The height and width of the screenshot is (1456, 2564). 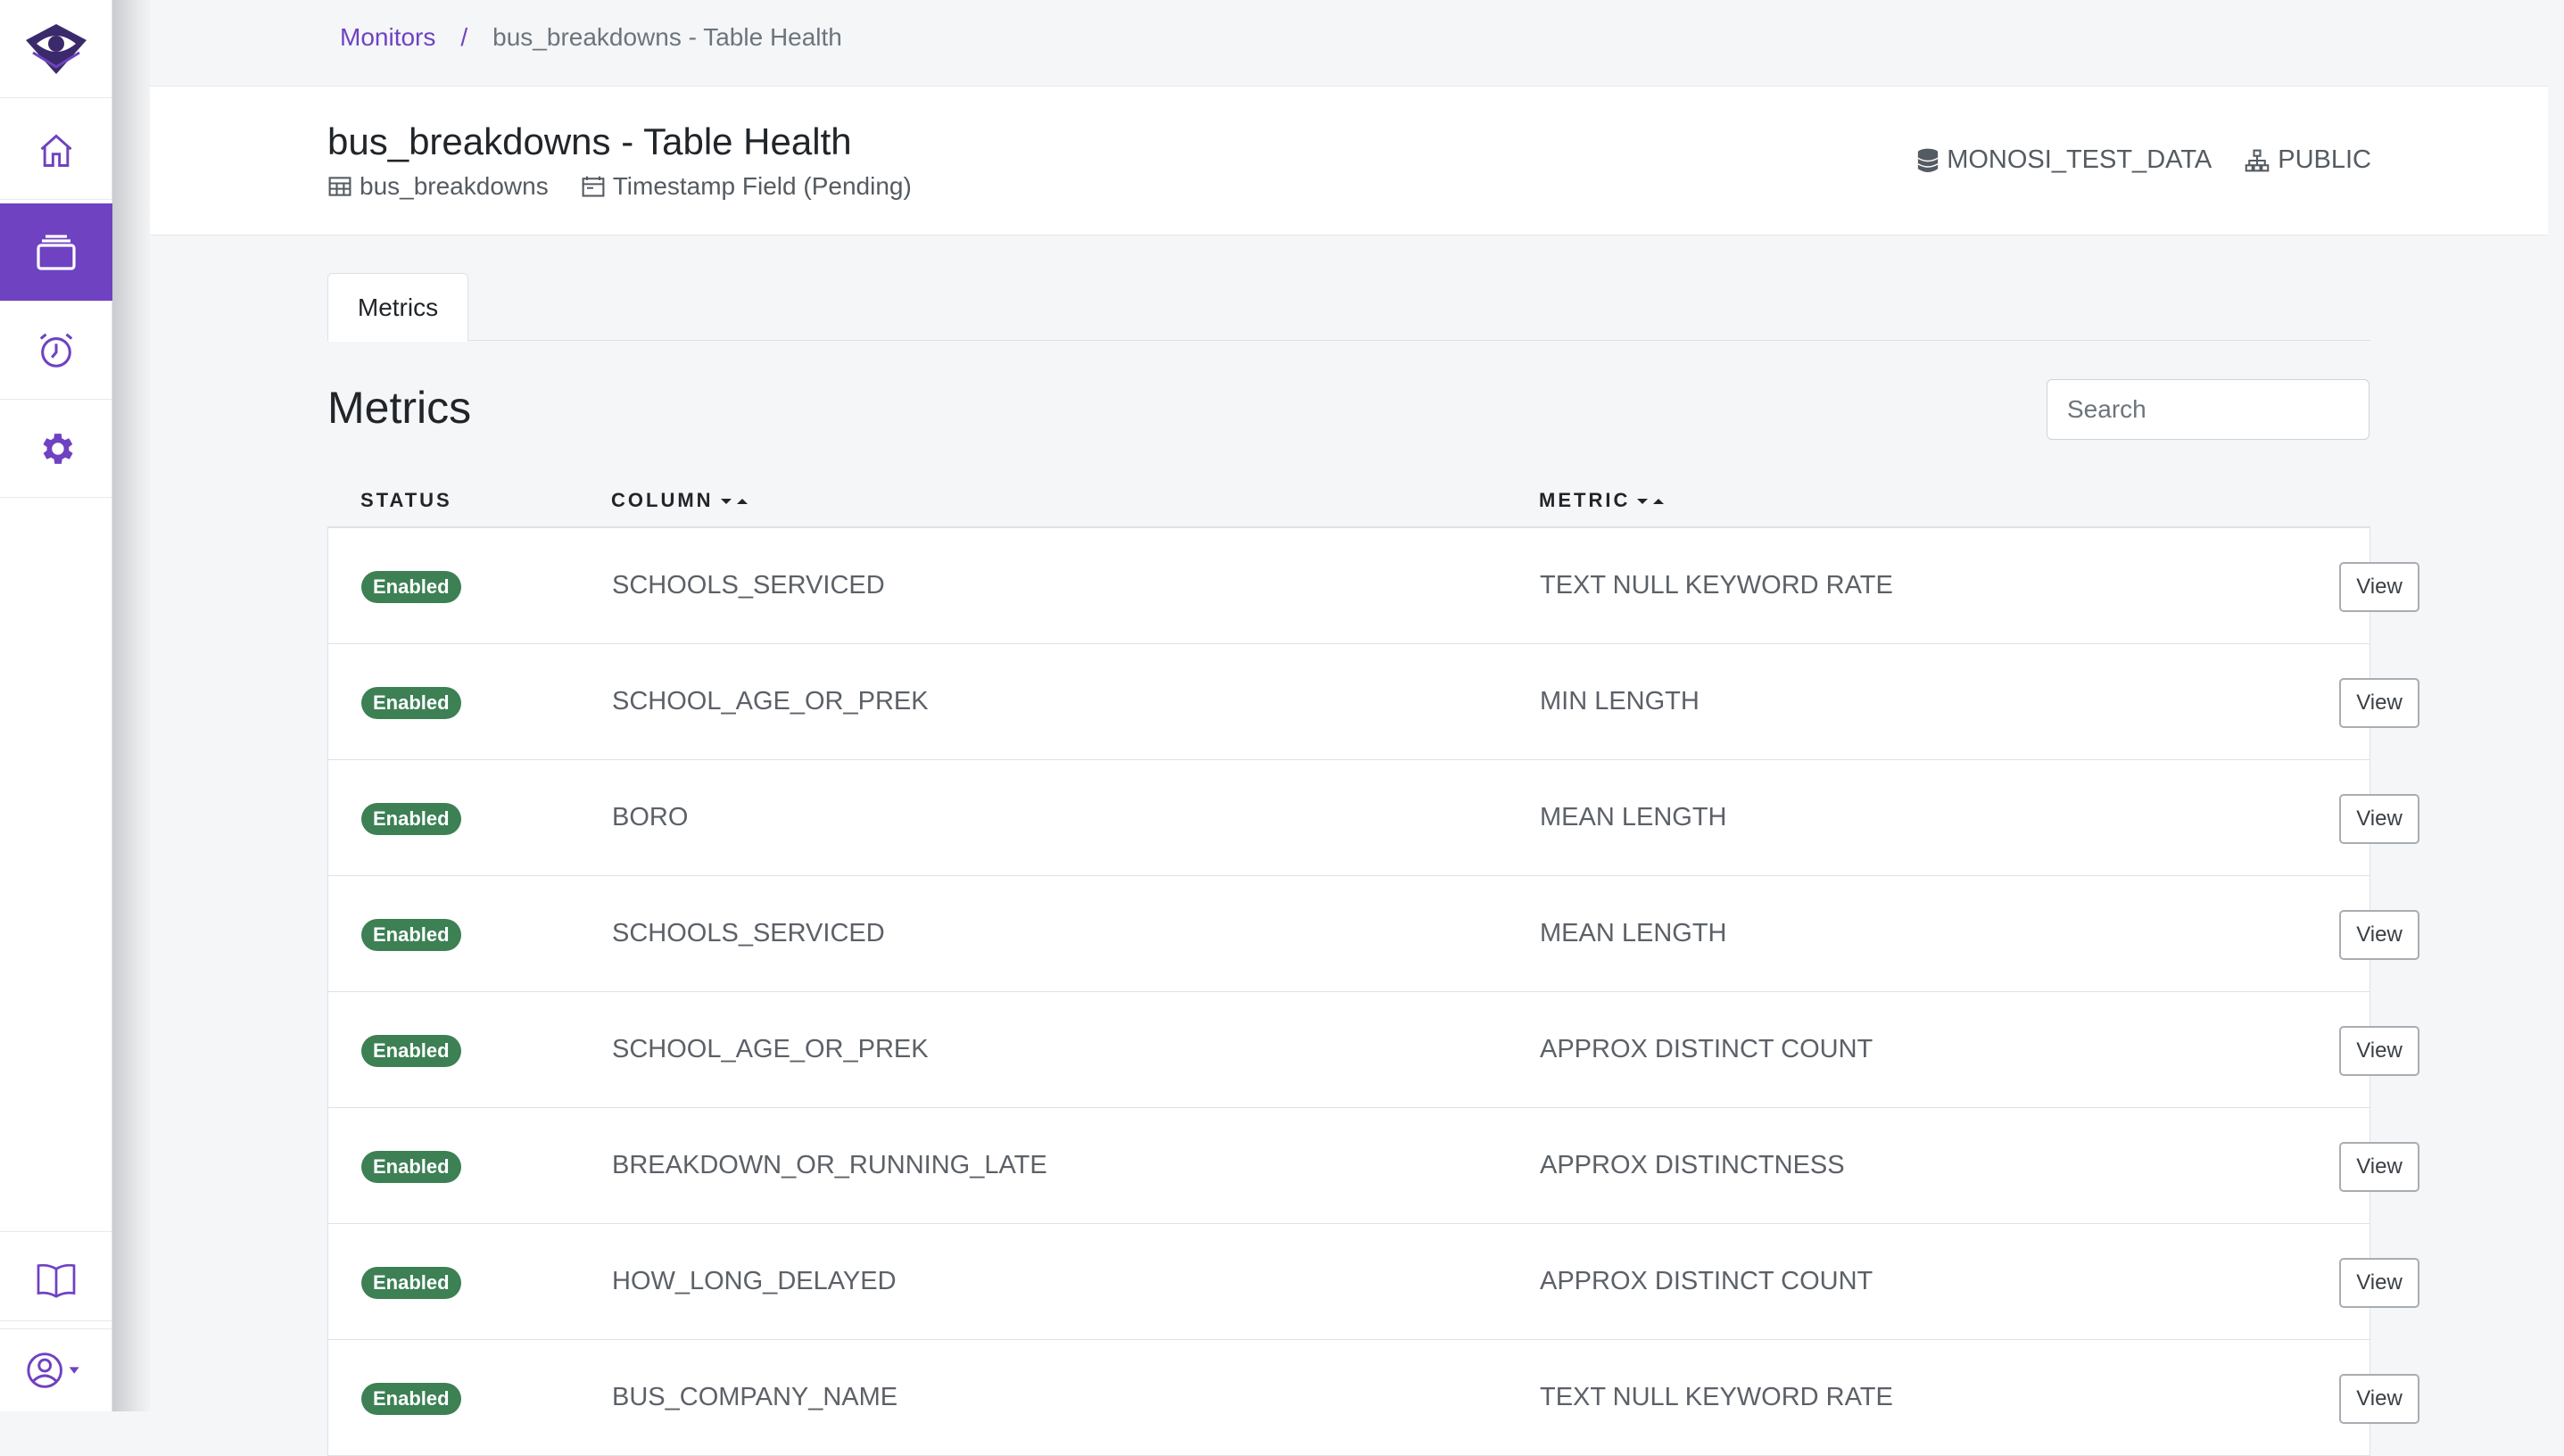 I want to click on column-cell: BORO, so click(x=651, y=817).